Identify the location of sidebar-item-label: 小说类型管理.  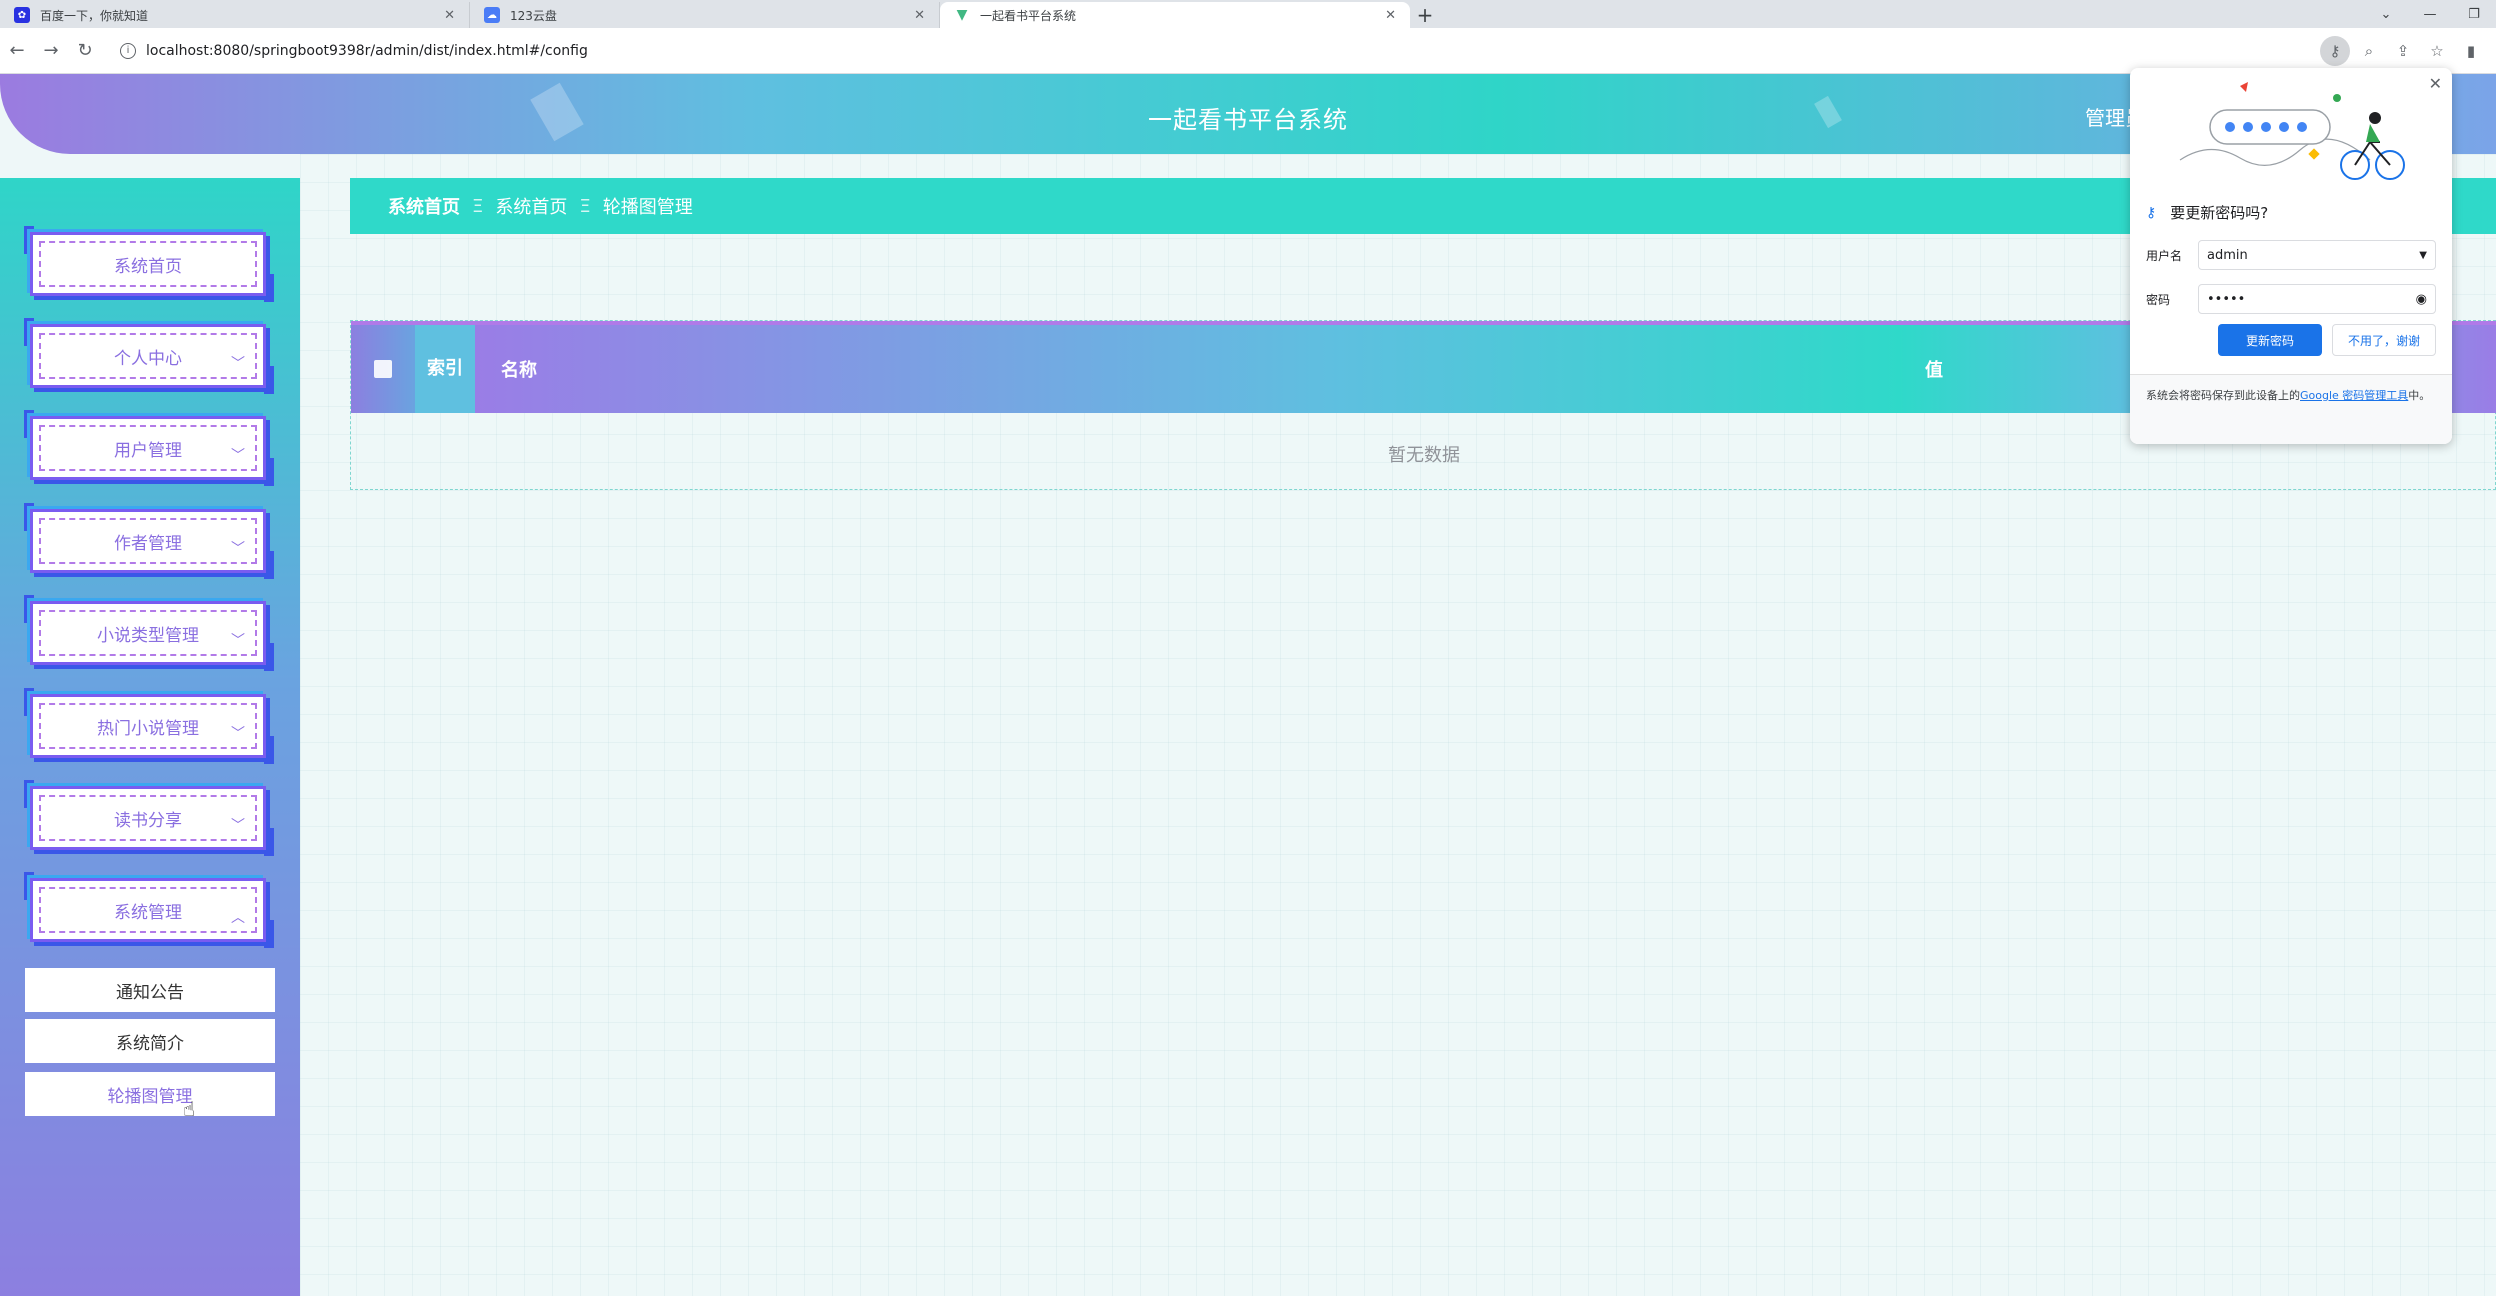
(148, 635).